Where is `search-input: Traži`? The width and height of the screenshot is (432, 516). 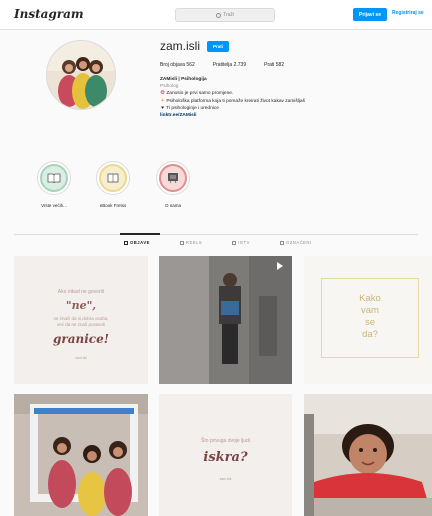
search-input: Traži is located at coordinates (225, 15).